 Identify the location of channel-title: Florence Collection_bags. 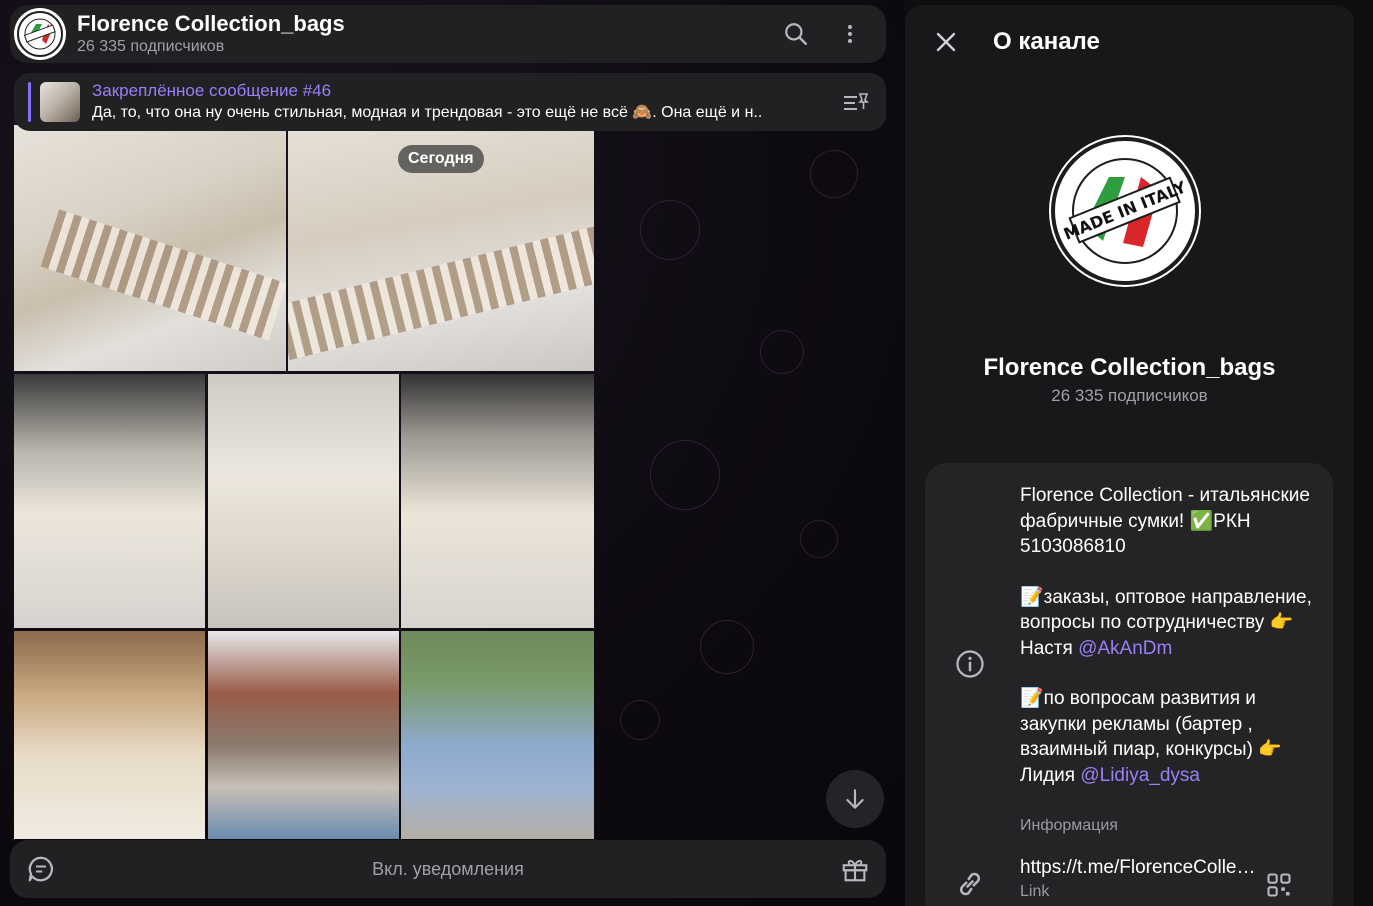
(211, 23).